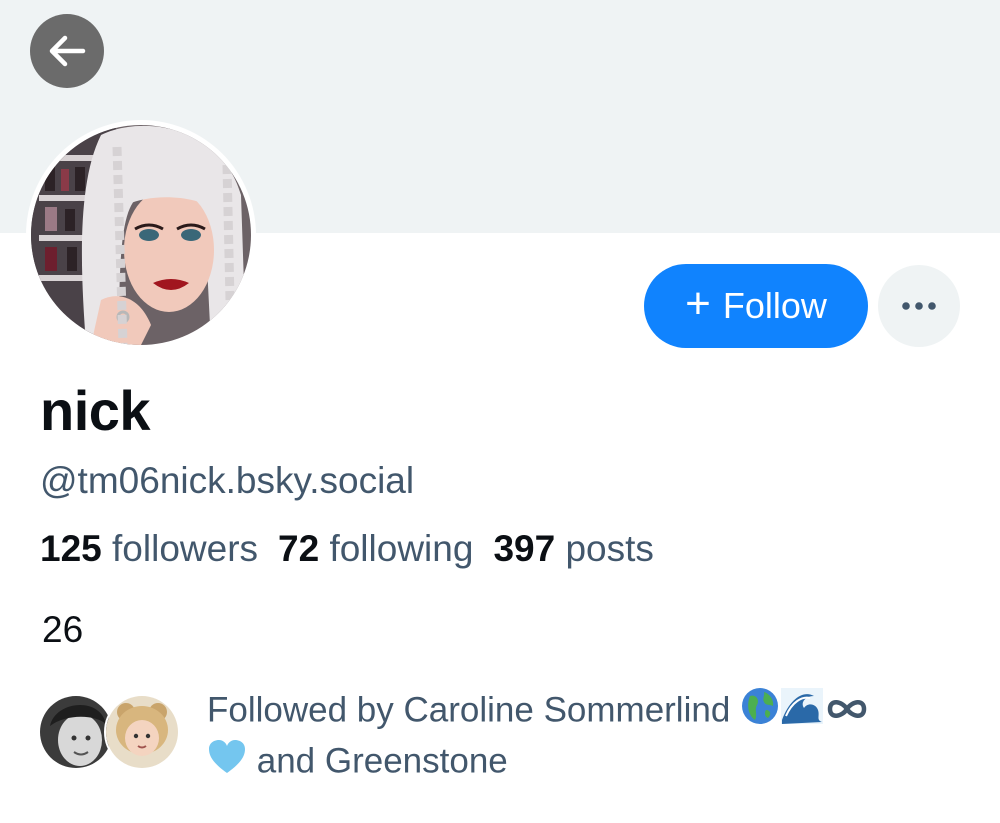  Describe the element at coordinates (299, 548) in the screenshot. I see `following-count: 72` at that location.